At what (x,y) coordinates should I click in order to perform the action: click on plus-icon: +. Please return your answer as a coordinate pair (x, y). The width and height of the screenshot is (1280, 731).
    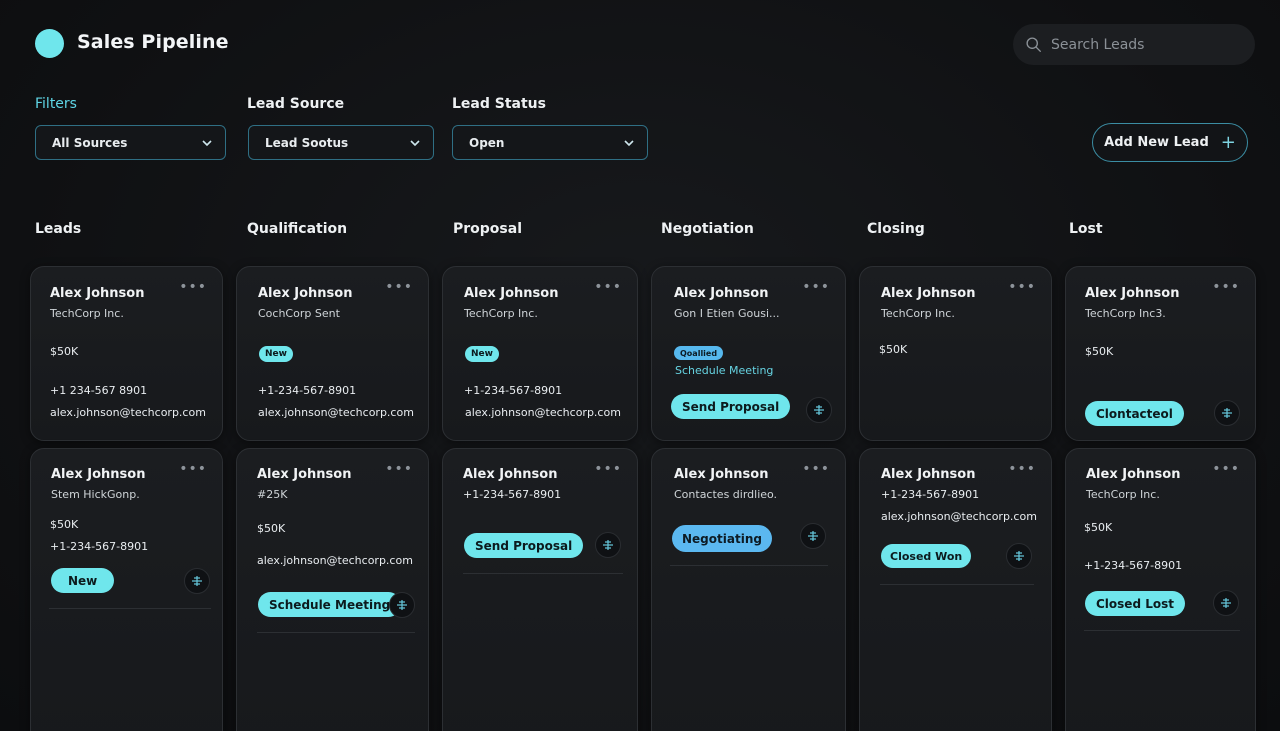
    Looking at the image, I should click on (1228, 142).